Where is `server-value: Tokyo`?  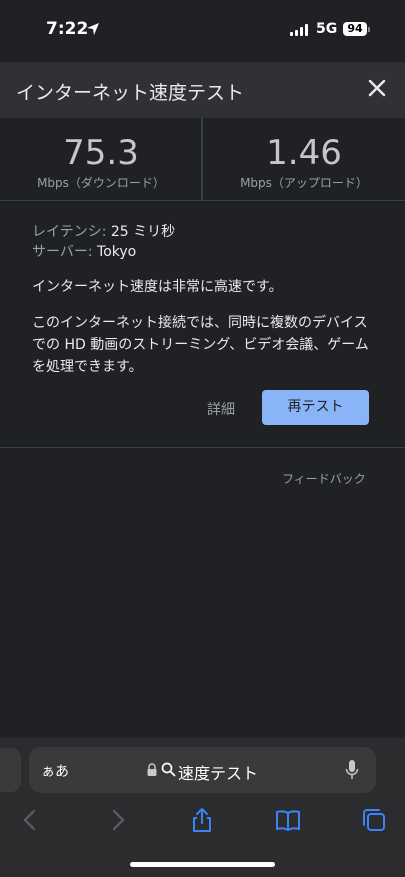
server-value: Tokyo is located at coordinates (117, 252).